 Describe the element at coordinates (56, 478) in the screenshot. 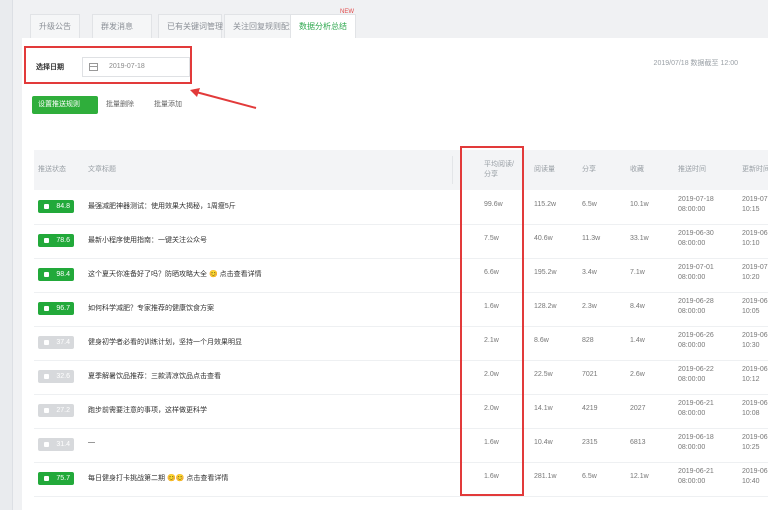

I see `status-badge: 75.7` at that location.